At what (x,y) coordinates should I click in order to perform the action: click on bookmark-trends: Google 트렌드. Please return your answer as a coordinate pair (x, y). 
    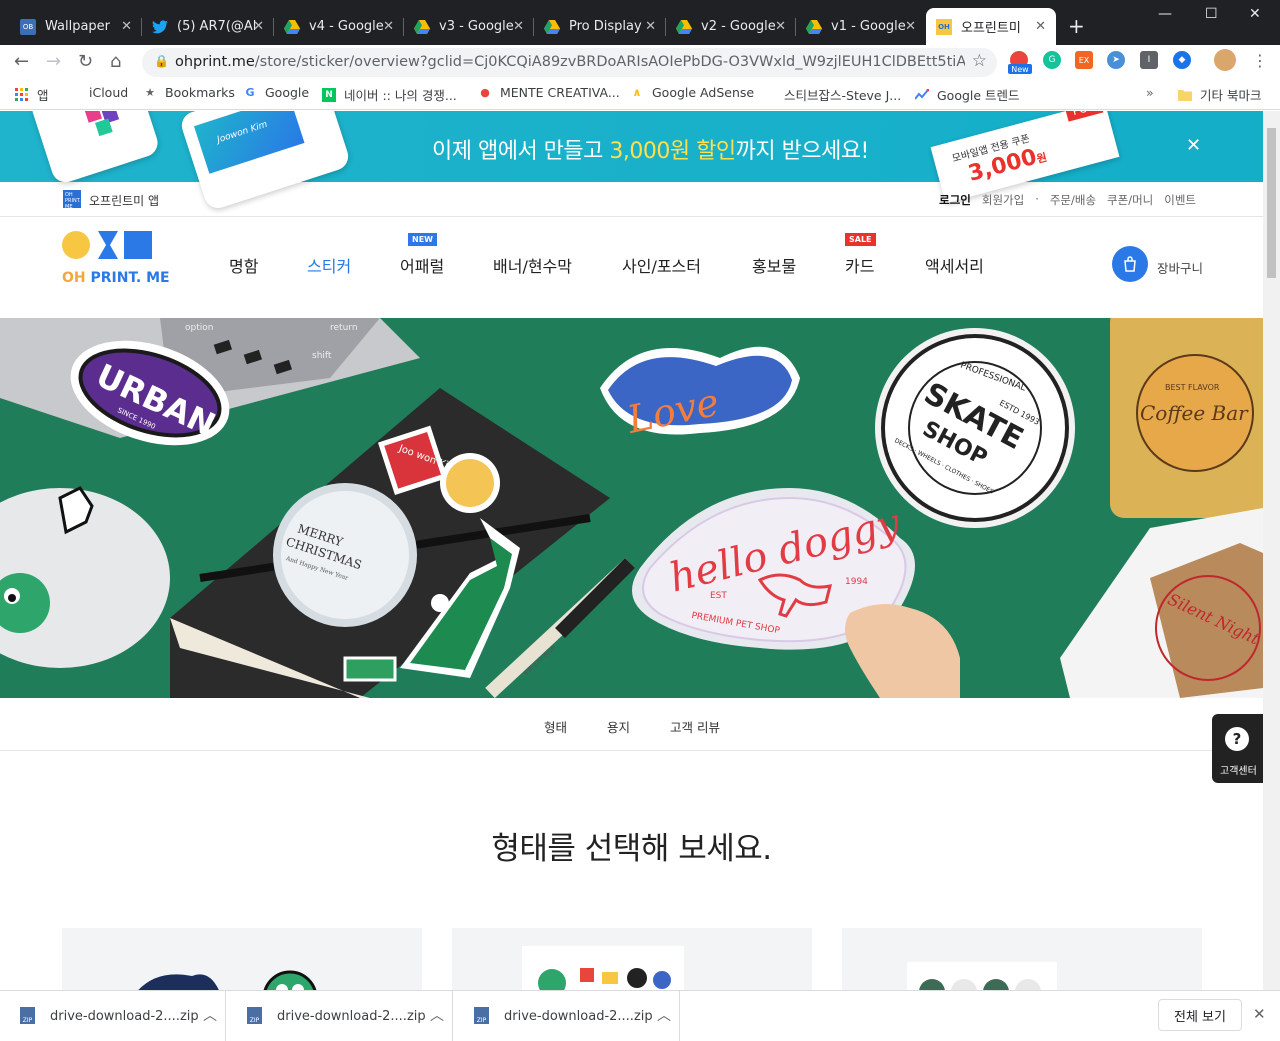
    Looking at the image, I should click on (967, 94).